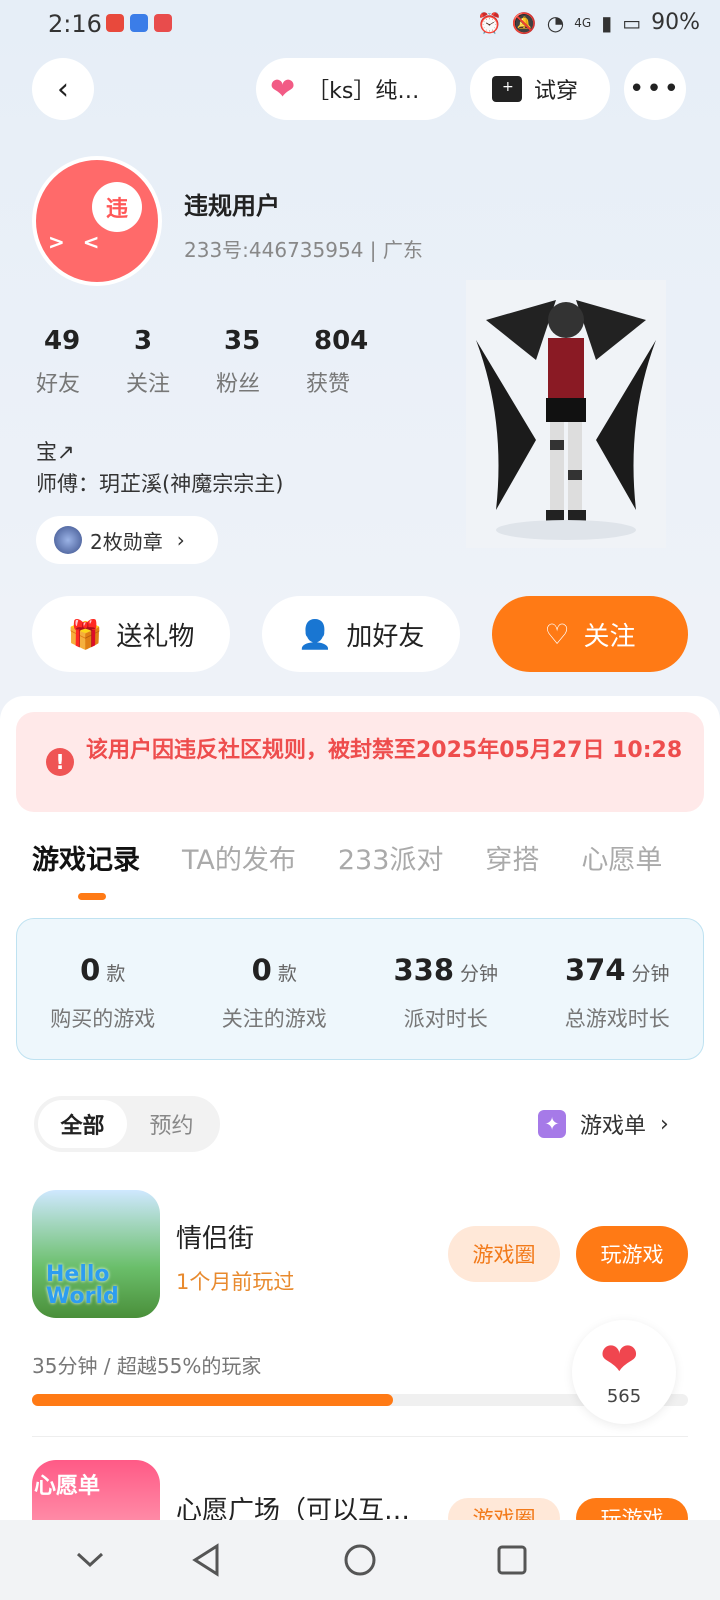  What do you see at coordinates (391, 857) in the screenshot?
I see `tab-party: 233派对` at bounding box center [391, 857].